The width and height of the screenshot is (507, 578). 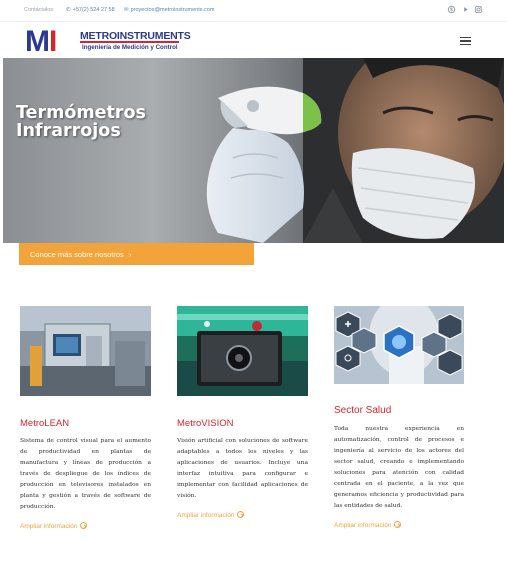 I want to click on metrolean-title: MetroLEAN, so click(x=45, y=423).